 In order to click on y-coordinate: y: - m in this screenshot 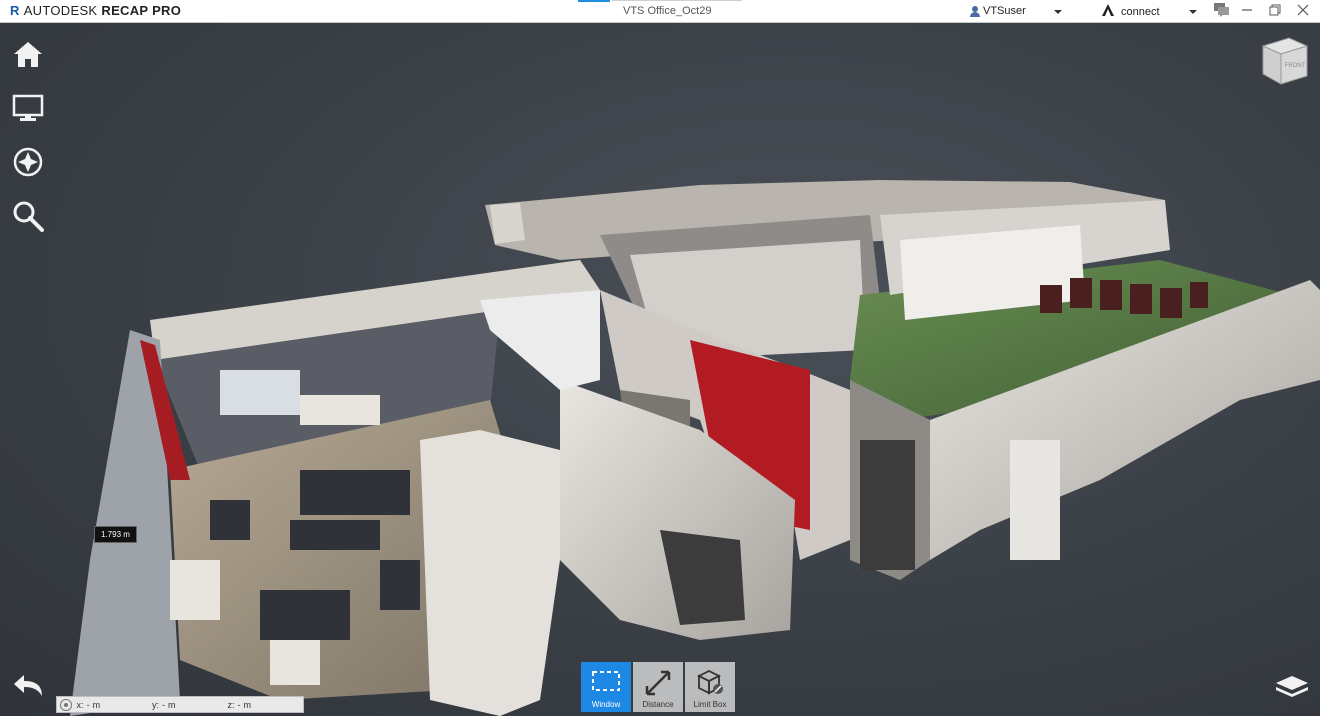, I will do `click(189, 705)`.